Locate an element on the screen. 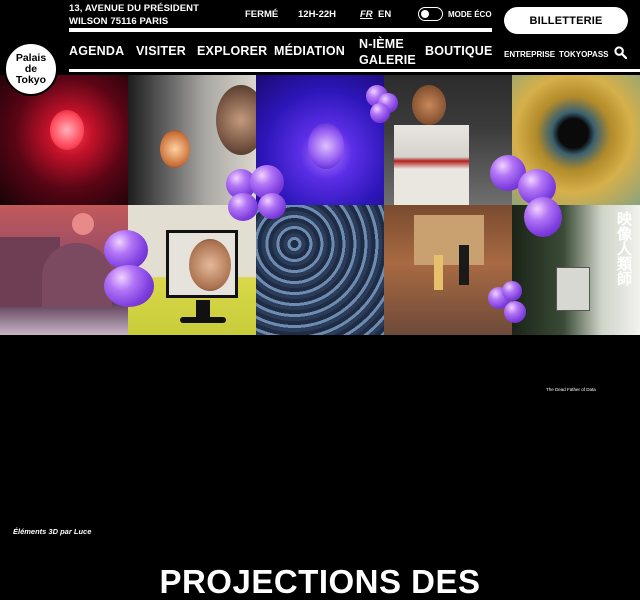 The height and width of the screenshot is (600, 640). language-fr-link: FR is located at coordinates (366, 14).